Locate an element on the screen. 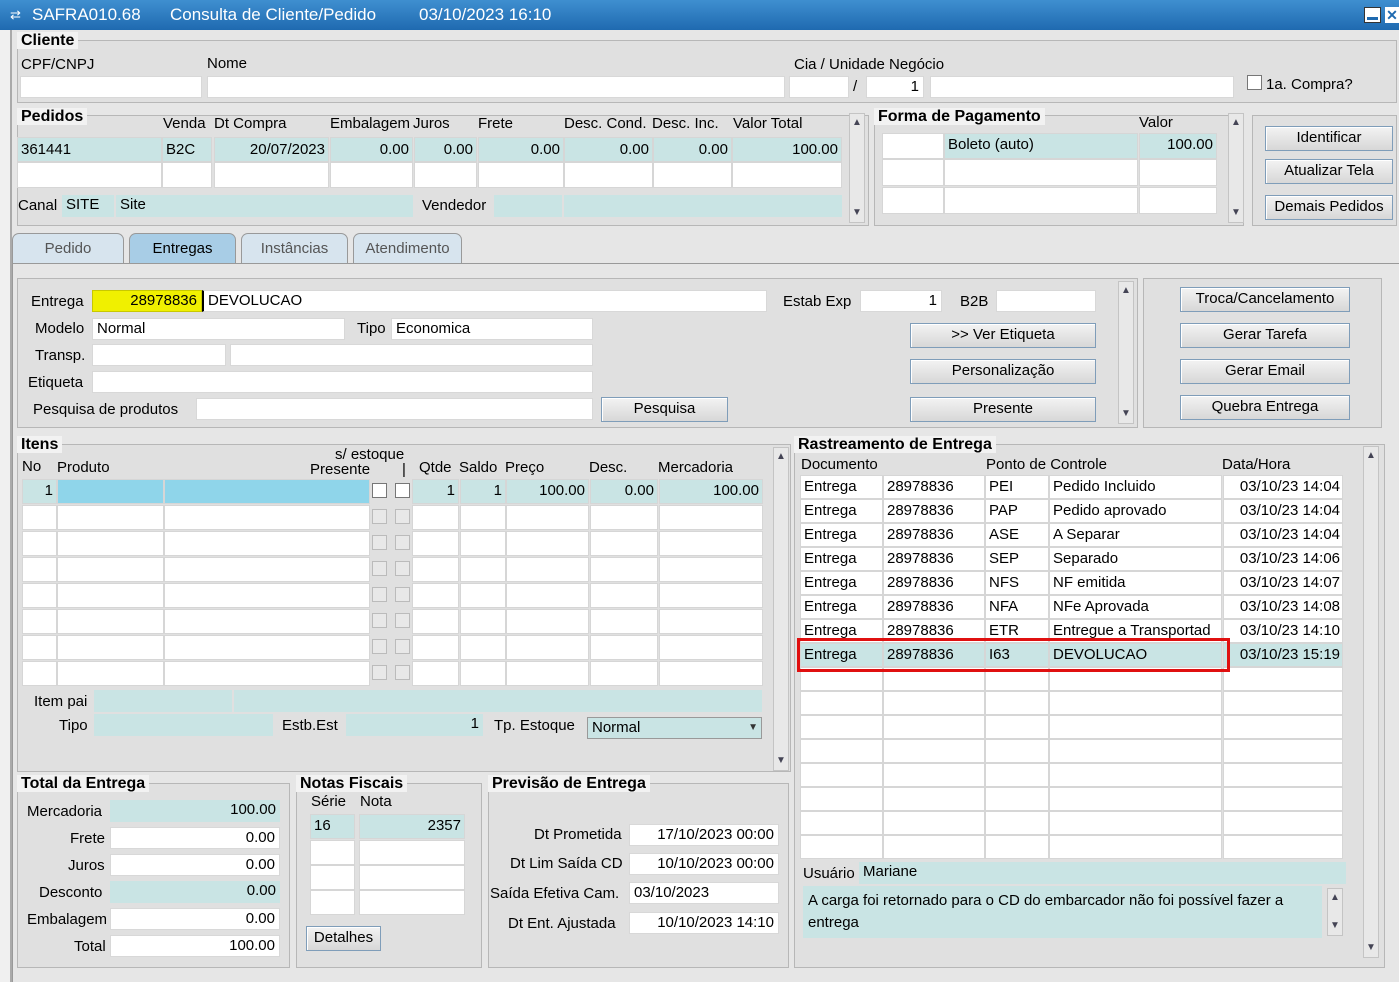 The image size is (1399, 982). pesquisa-button: Pesquisa is located at coordinates (664, 409).